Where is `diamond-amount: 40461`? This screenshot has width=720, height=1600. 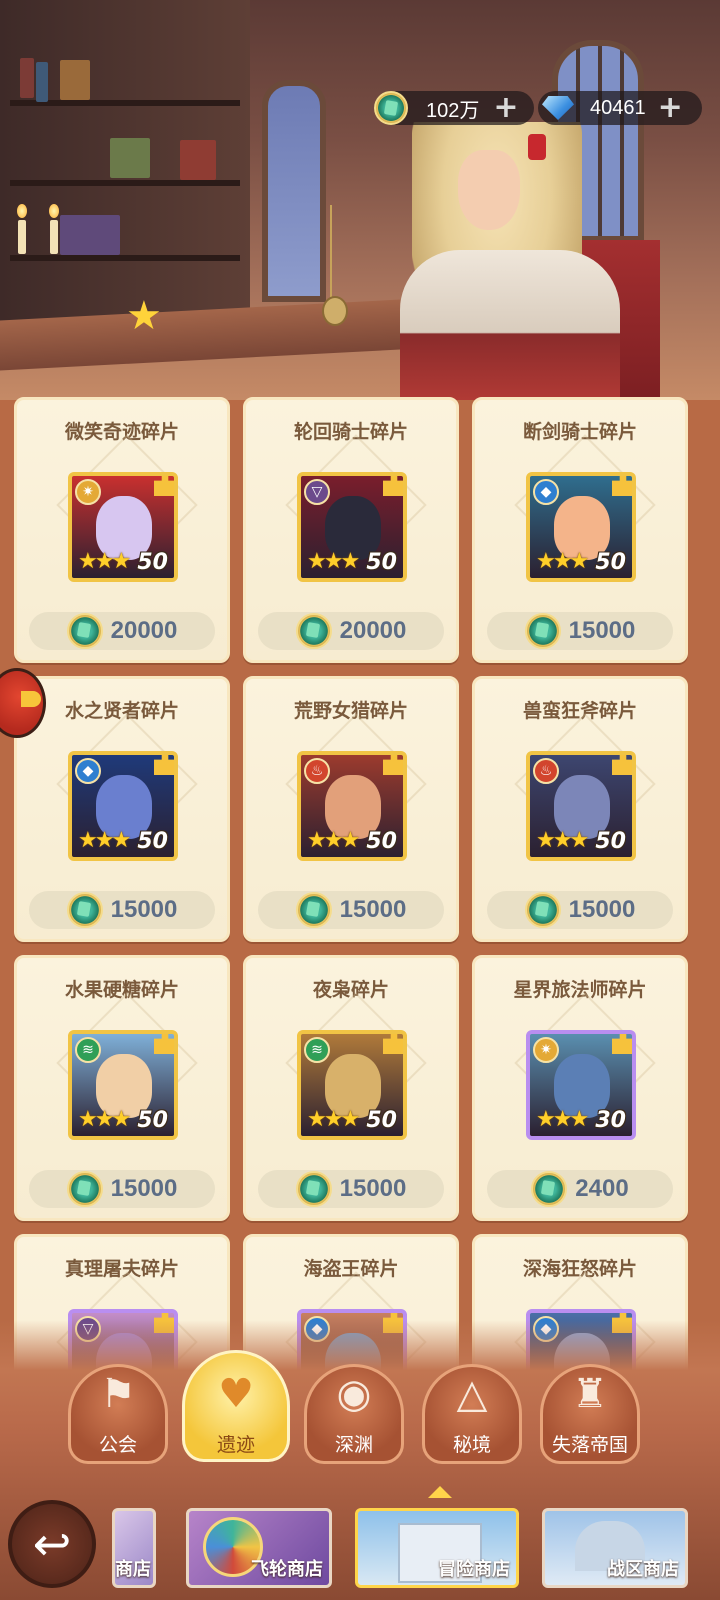 diamond-amount: 40461 is located at coordinates (618, 107).